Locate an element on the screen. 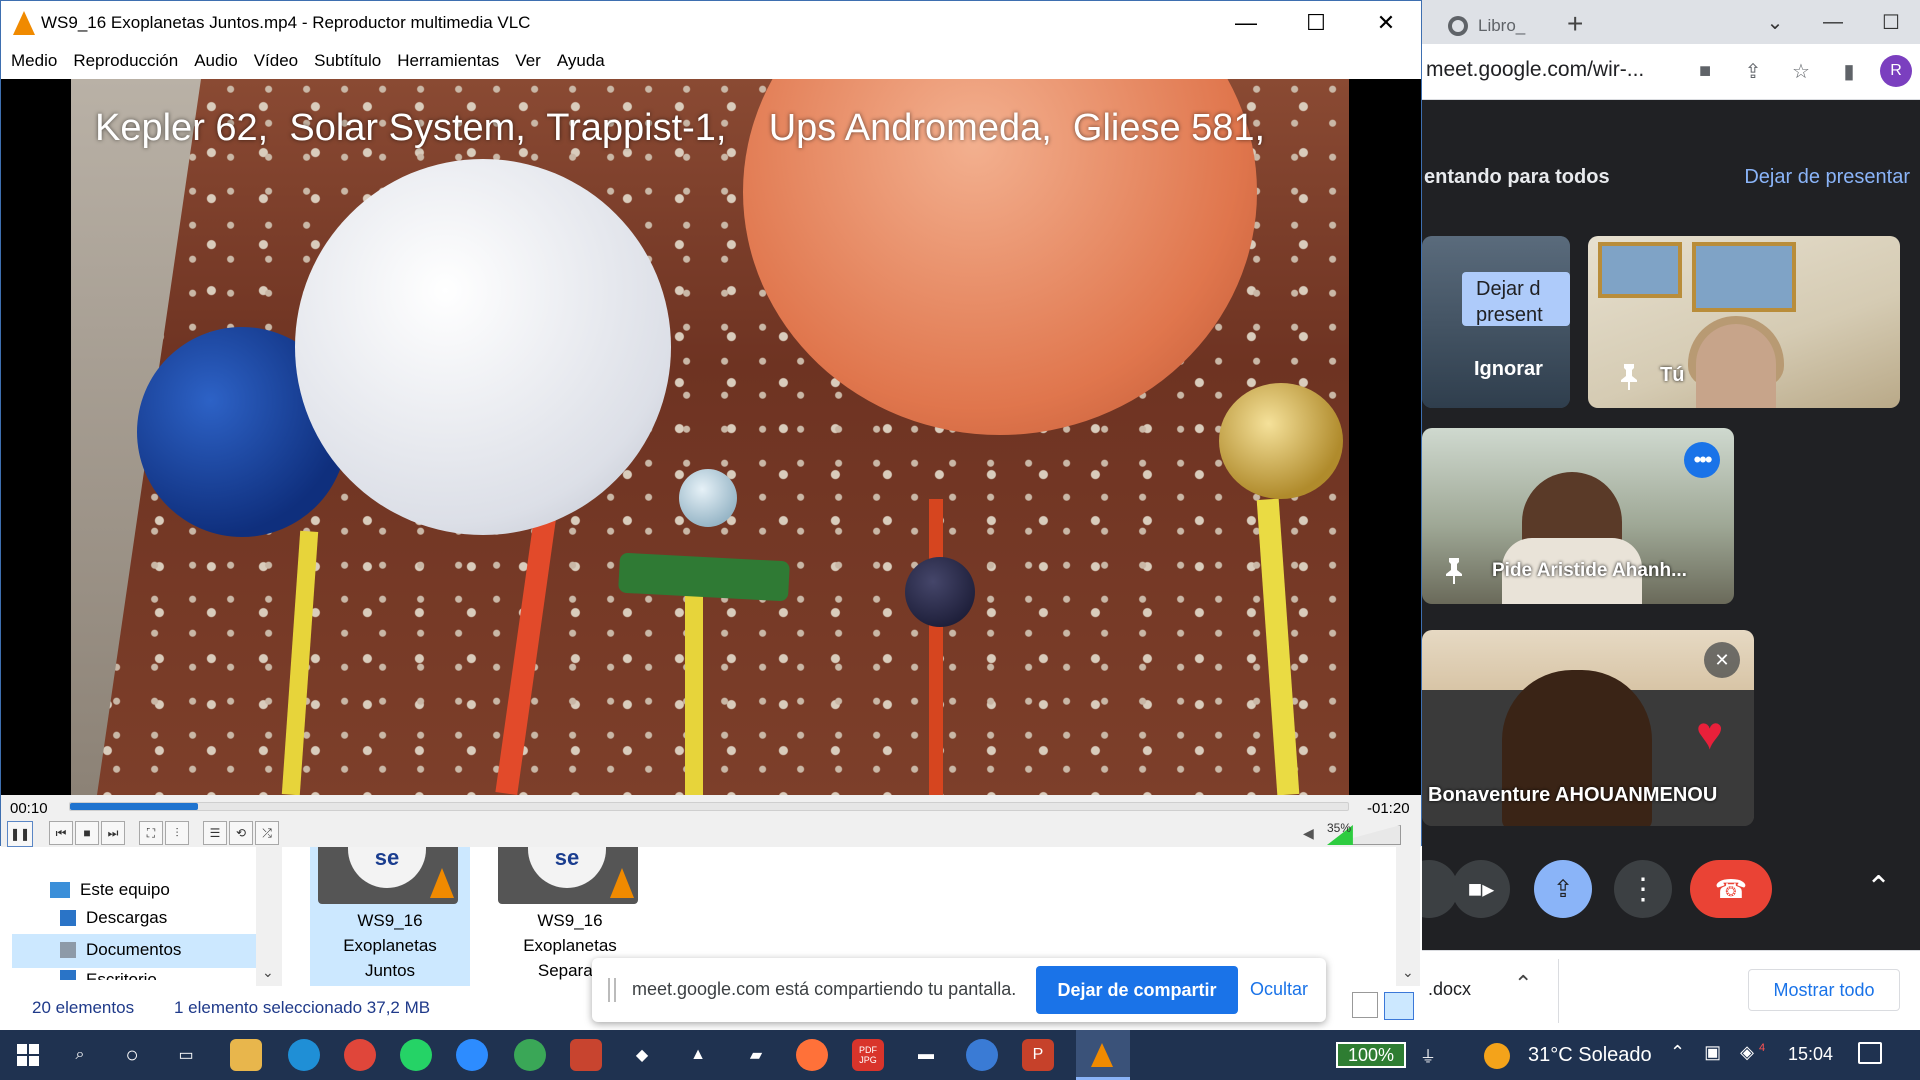  nav-item-downloads: Descargas is located at coordinates (113, 918).